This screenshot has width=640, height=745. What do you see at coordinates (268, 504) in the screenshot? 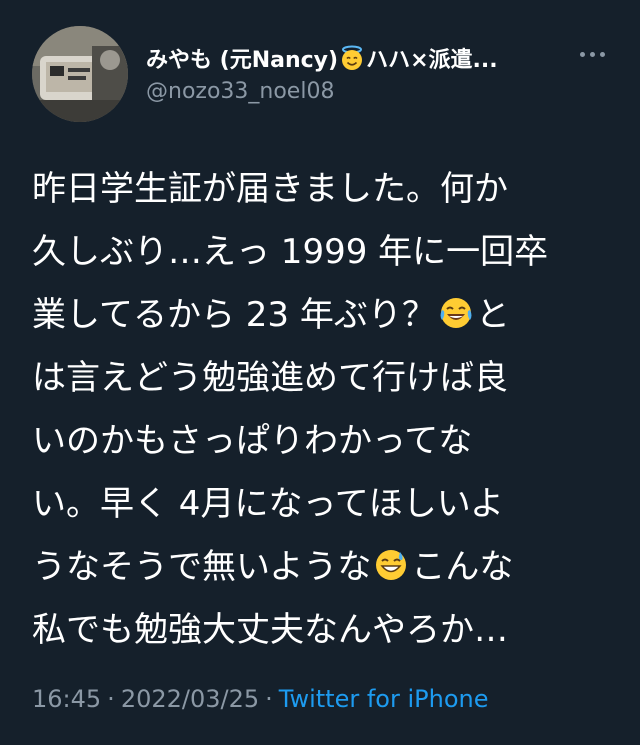
I see `tweet-text-line: い。早く 4月になってほしいよ` at bounding box center [268, 504].